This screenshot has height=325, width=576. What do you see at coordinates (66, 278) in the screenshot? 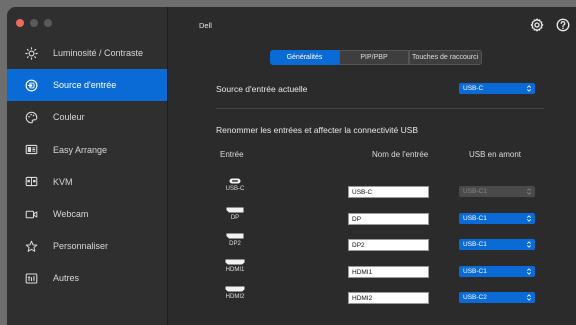
I see `sidebar-item-label: Autres` at bounding box center [66, 278].